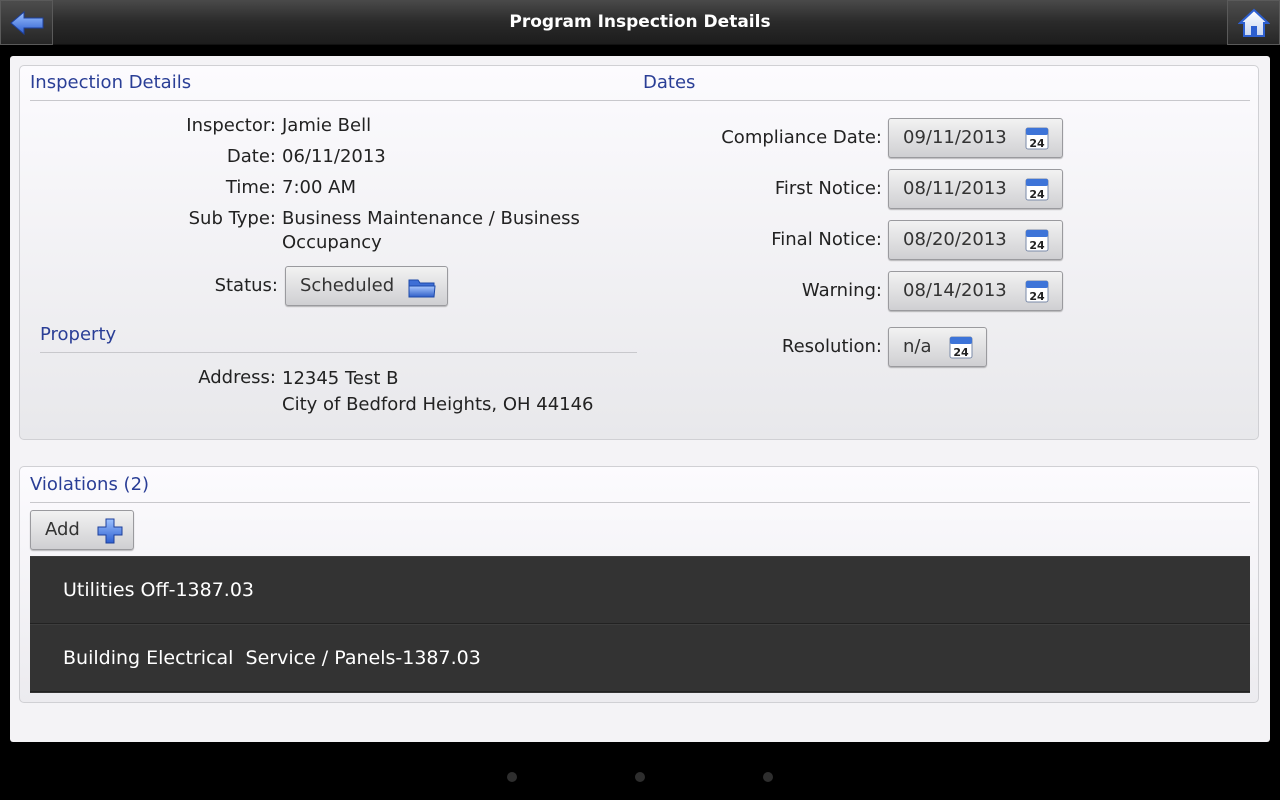  I want to click on home-button, so click(1253, 22).